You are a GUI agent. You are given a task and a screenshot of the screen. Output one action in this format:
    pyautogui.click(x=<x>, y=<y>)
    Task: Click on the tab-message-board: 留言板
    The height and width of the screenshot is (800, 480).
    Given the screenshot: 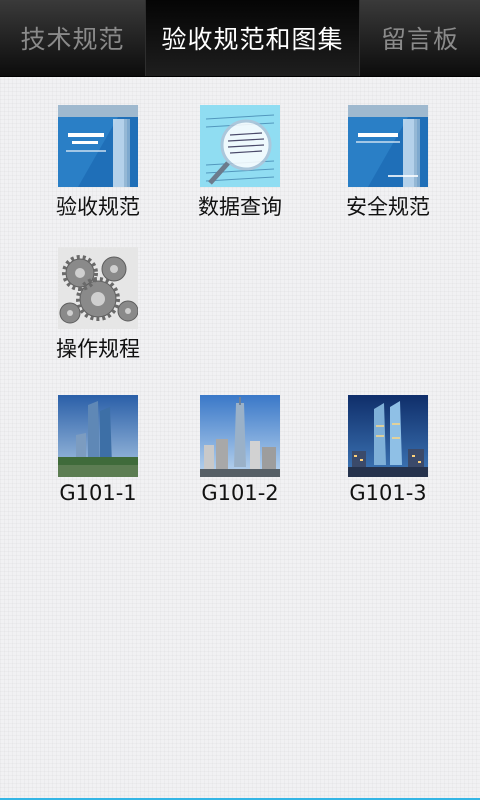 What is the action you would take?
    pyautogui.click(x=420, y=38)
    